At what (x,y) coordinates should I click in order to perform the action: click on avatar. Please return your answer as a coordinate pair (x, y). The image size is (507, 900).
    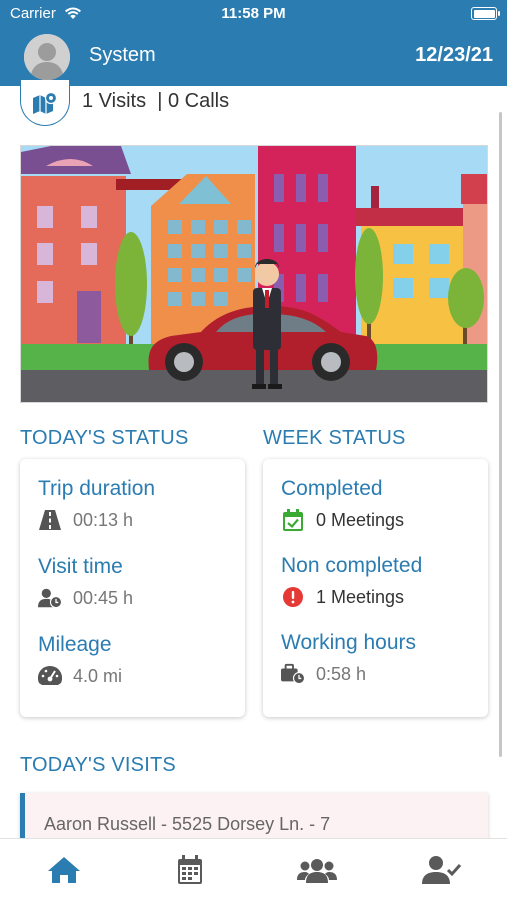
    Looking at the image, I should click on (47, 57).